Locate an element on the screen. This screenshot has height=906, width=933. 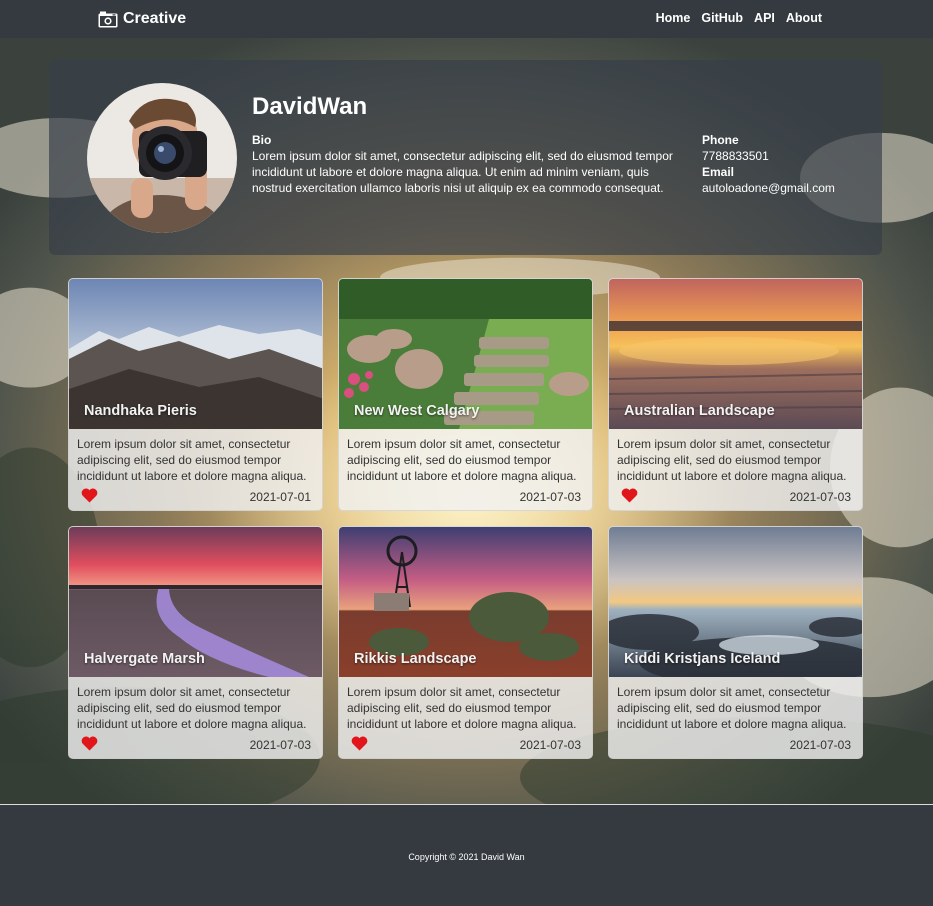
phone-label: Phone is located at coordinates (720, 140).